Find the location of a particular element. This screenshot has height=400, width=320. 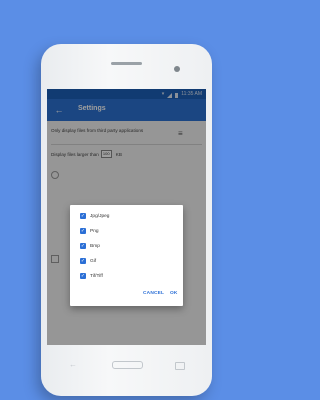

option-png: ✓ Png is located at coordinates (89, 231).